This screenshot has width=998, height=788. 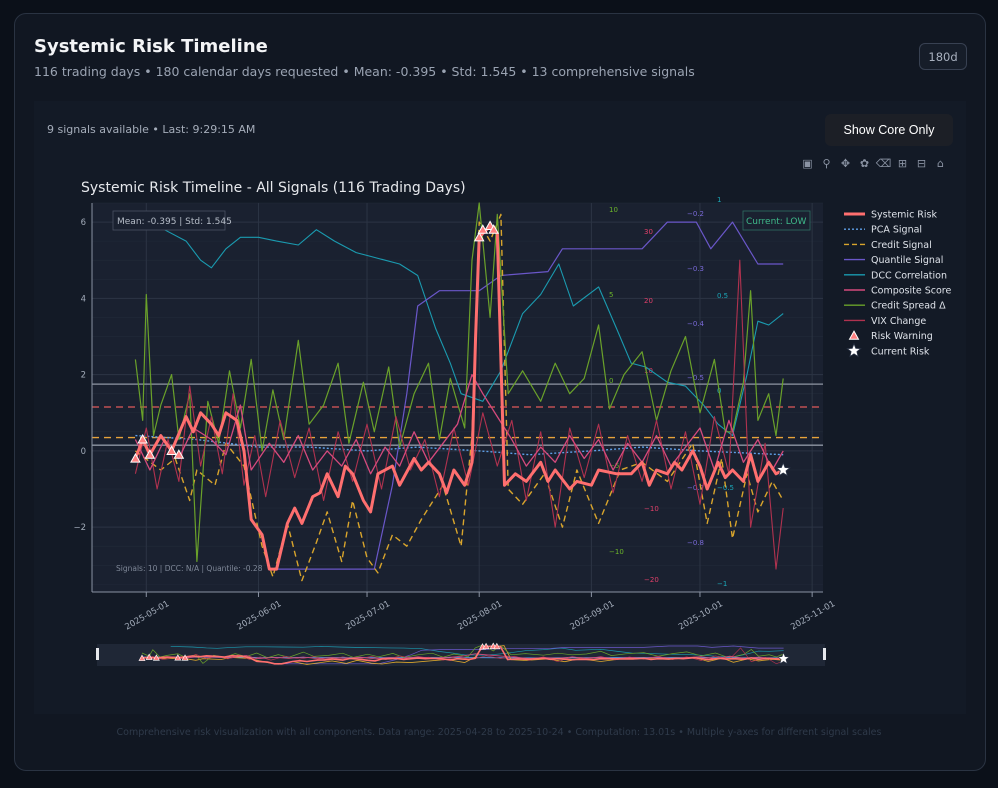 What do you see at coordinates (904, 215) in the screenshot?
I see `legend-label-systemic-risk: Systemic Risk` at bounding box center [904, 215].